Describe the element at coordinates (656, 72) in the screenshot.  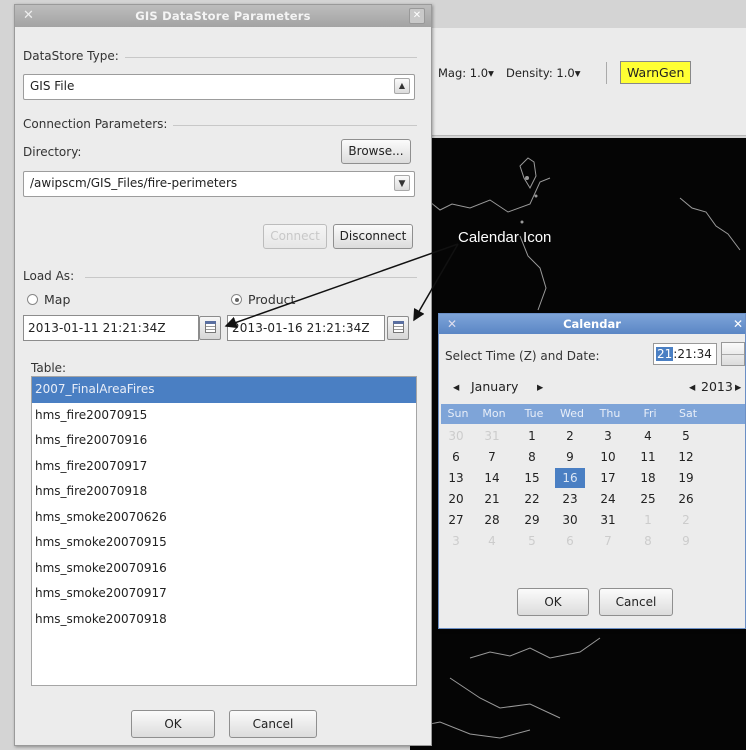
I see `warngen-button: WarnGen` at that location.